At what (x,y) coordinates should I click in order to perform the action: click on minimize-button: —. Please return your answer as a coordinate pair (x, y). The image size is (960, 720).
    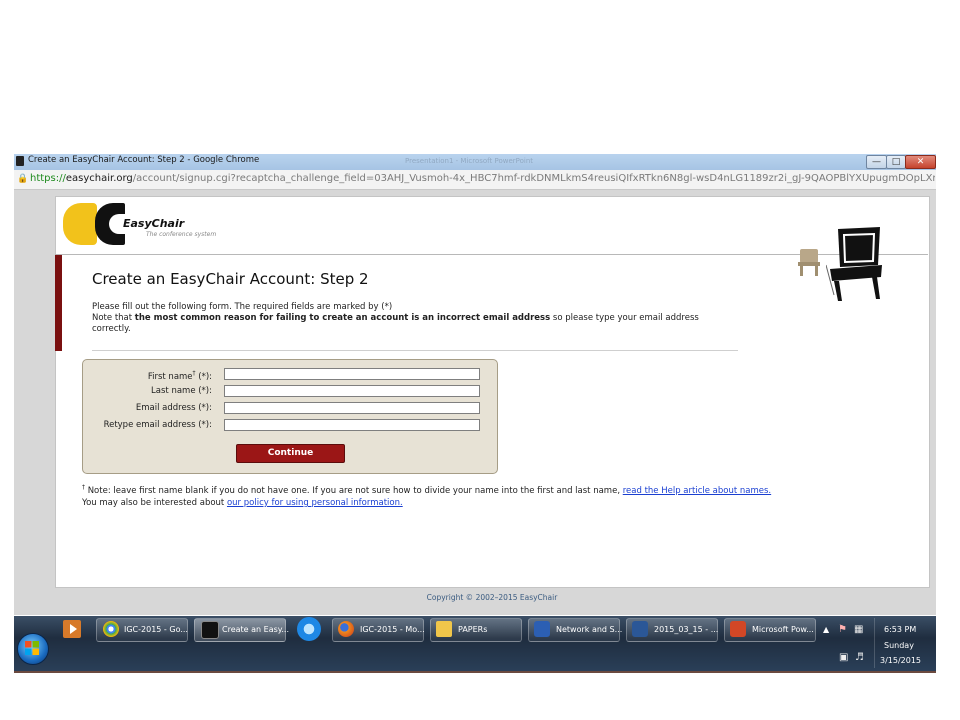
    Looking at the image, I should click on (876, 162).